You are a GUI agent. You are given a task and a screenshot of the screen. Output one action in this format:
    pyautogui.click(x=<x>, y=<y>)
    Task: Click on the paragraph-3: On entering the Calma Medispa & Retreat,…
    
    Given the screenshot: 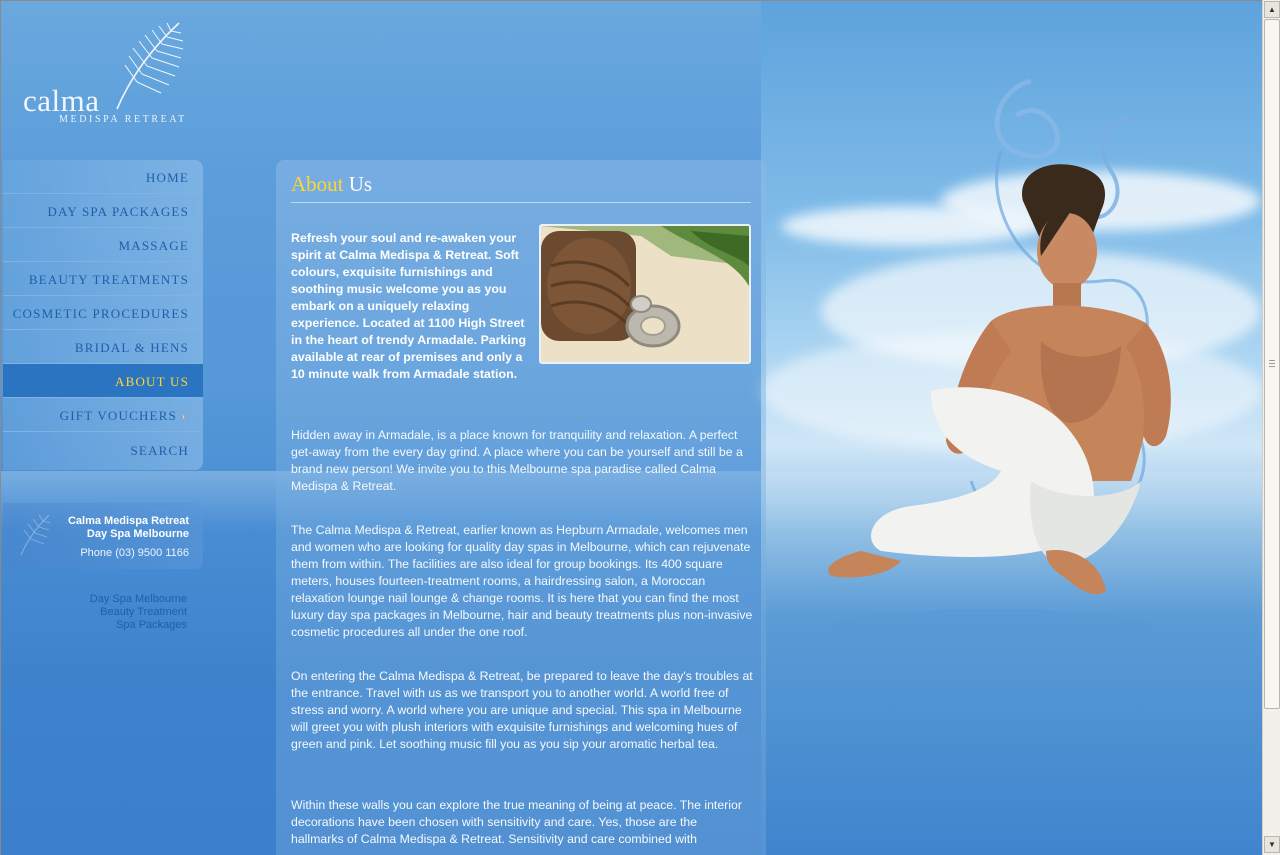 What is the action you would take?
    pyautogui.click(x=522, y=710)
    